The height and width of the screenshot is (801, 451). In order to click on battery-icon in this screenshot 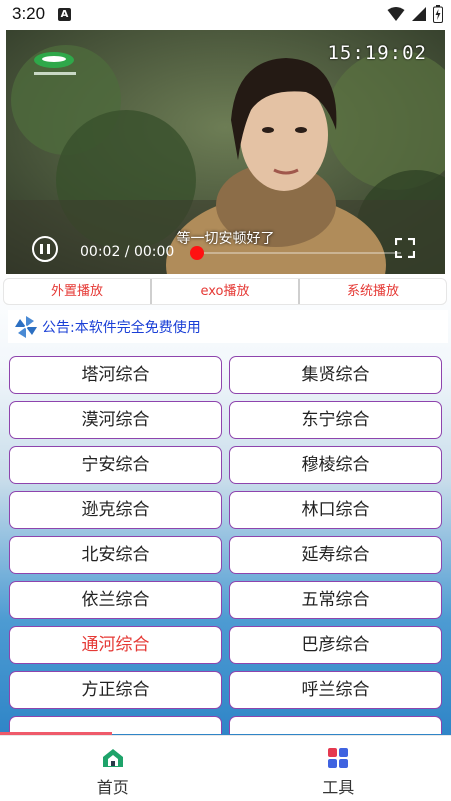, I will do `click(438, 14)`.